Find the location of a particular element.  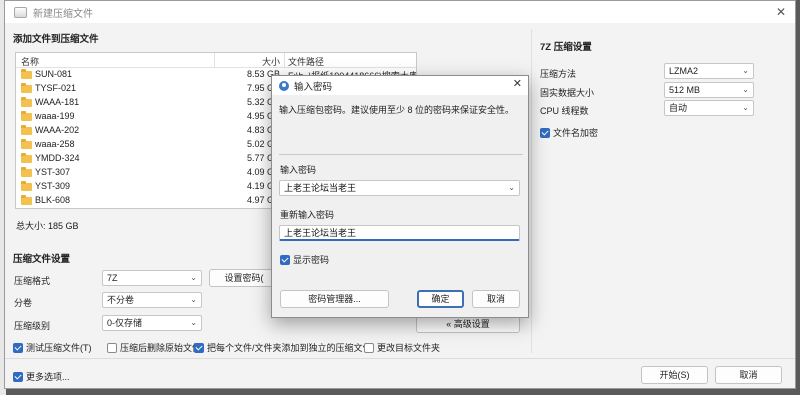

method-value: LZMA2 is located at coordinates (684, 71).